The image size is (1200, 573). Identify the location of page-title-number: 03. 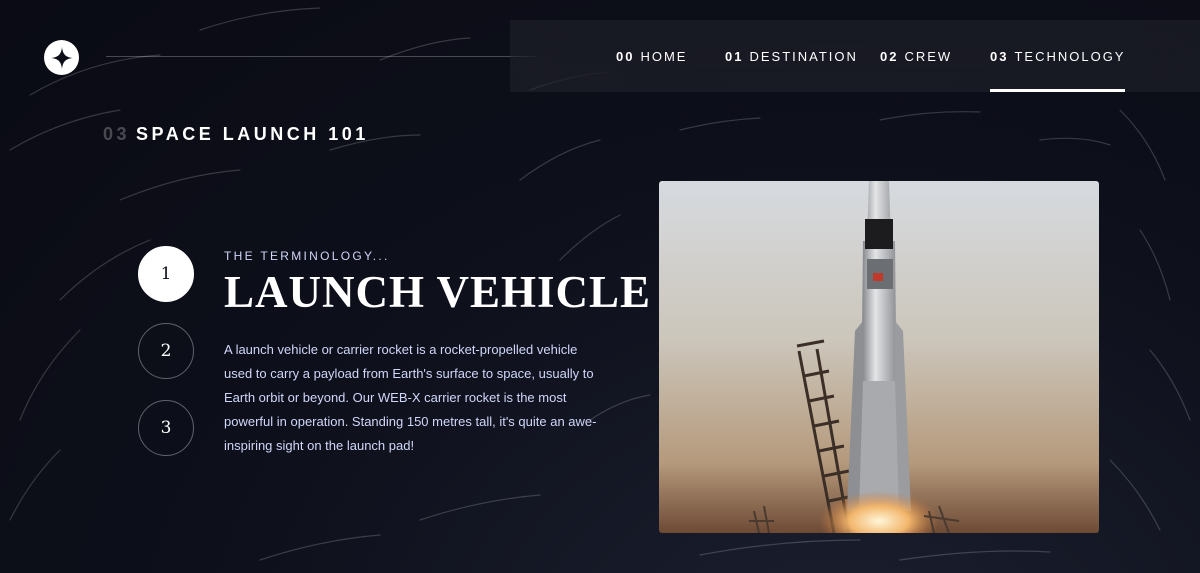
(117, 134).